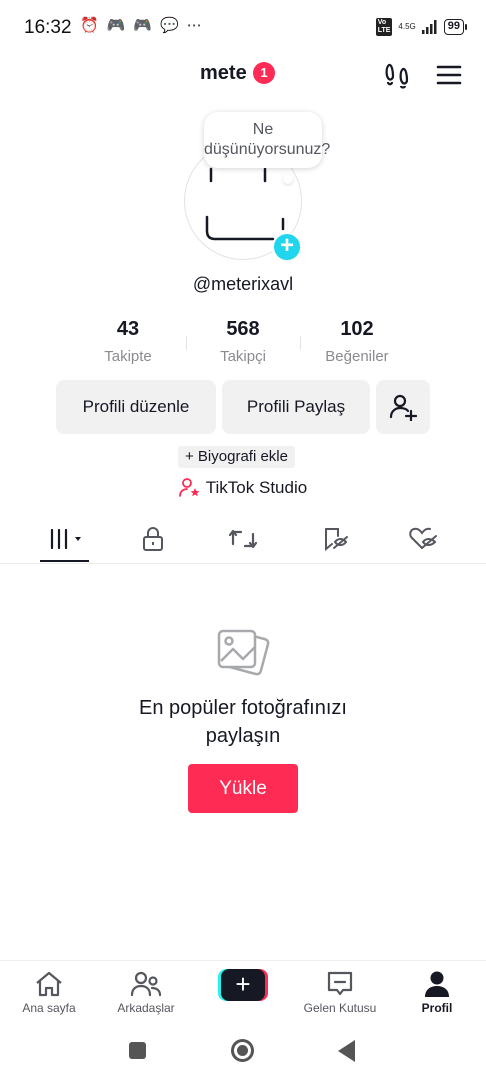 Image resolution: width=486 pixels, height=1080 pixels. I want to click on game-controller-icon-2: 🎮, so click(143, 25).